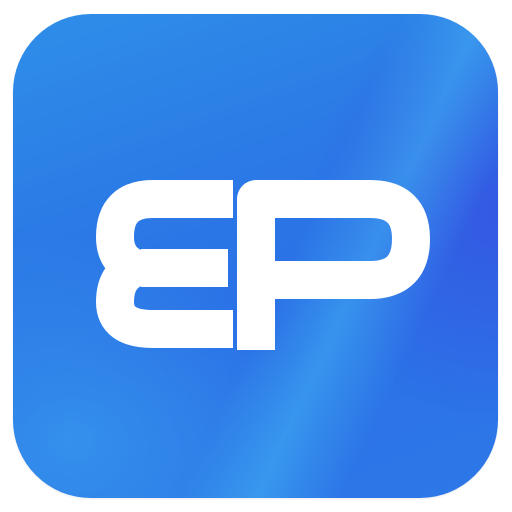 This screenshot has height=512, width=512. I want to click on letter-p-shape, so click(333, 265).